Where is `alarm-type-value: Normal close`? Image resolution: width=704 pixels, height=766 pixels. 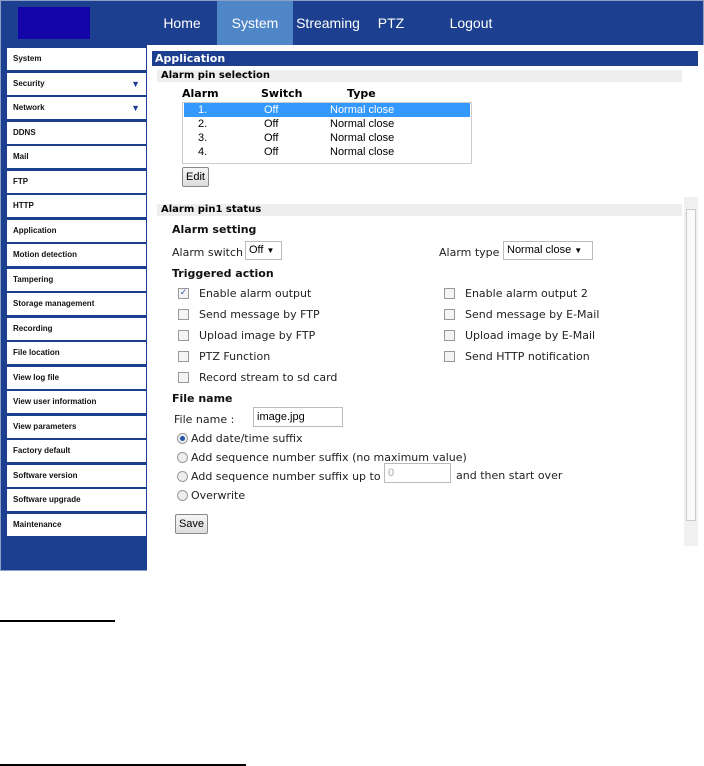 alarm-type-value: Normal close is located at coordinates (539, 250).